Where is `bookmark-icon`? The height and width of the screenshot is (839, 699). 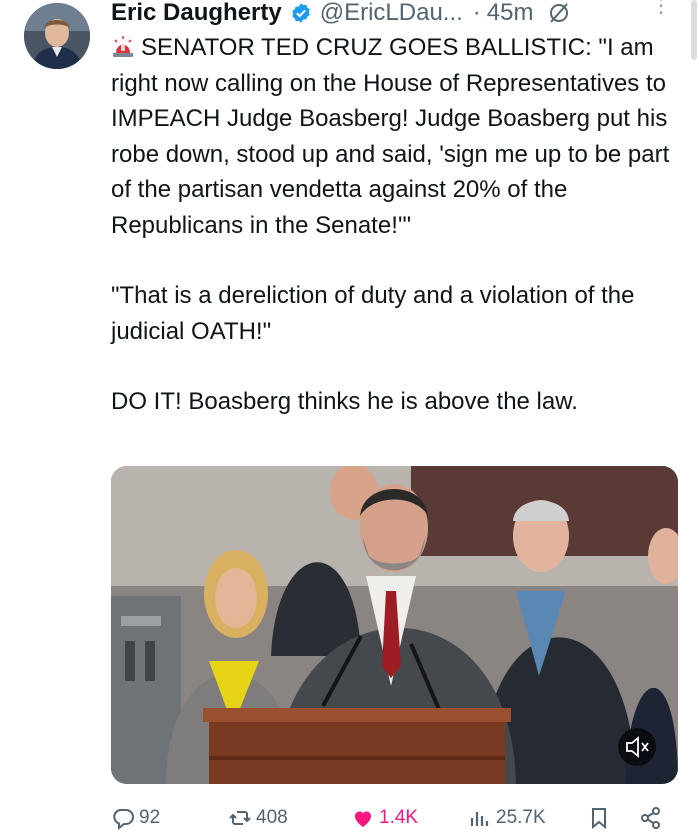 bookmark-icon is located at coordinates (599, 819).